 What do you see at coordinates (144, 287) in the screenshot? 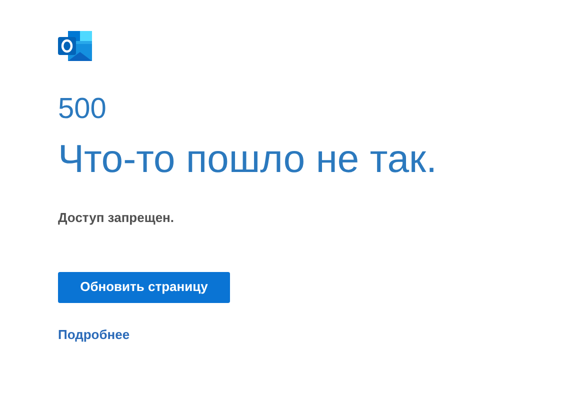
I see `refresh-page-button: Обновить страницу` at bounding box center [144, 287].